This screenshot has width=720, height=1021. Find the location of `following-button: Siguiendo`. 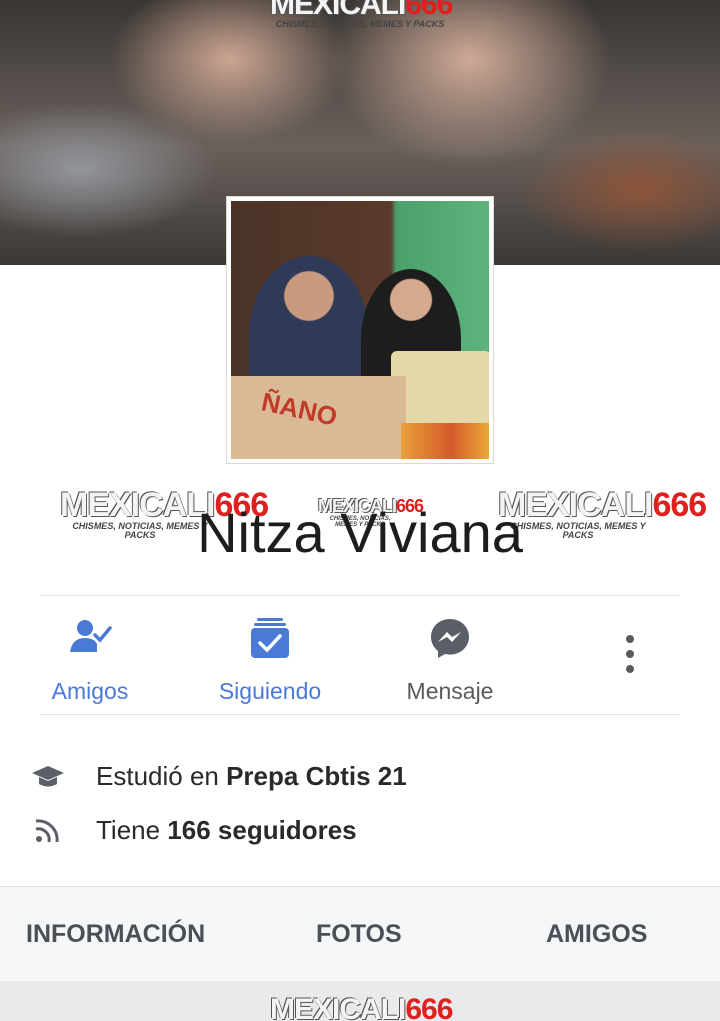

following-button: Siguiendo is located at coordinates (270, 655).